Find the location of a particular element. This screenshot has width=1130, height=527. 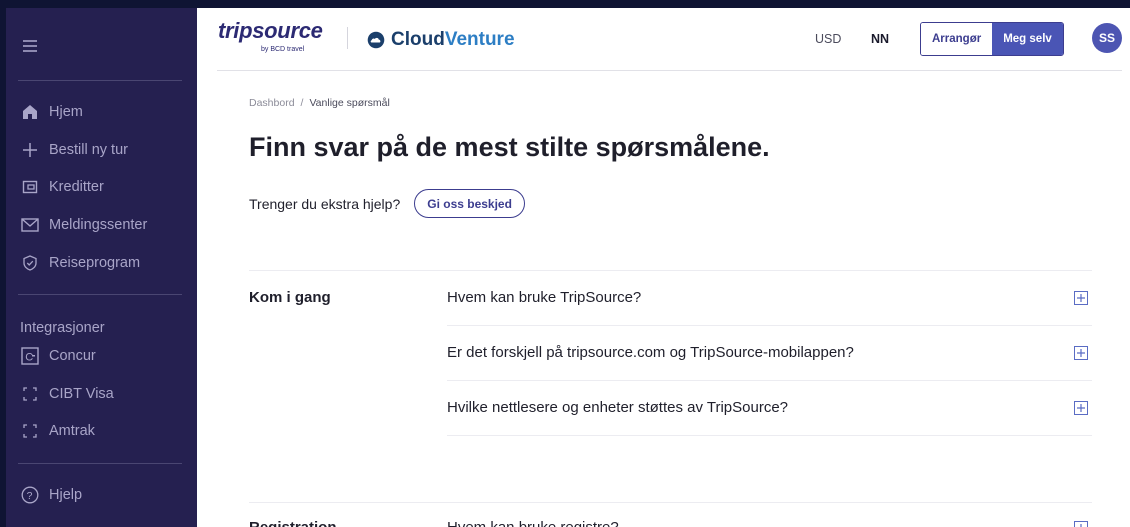

role-toggle: Arrangør Meg selv is located at coordinates (992, 39).